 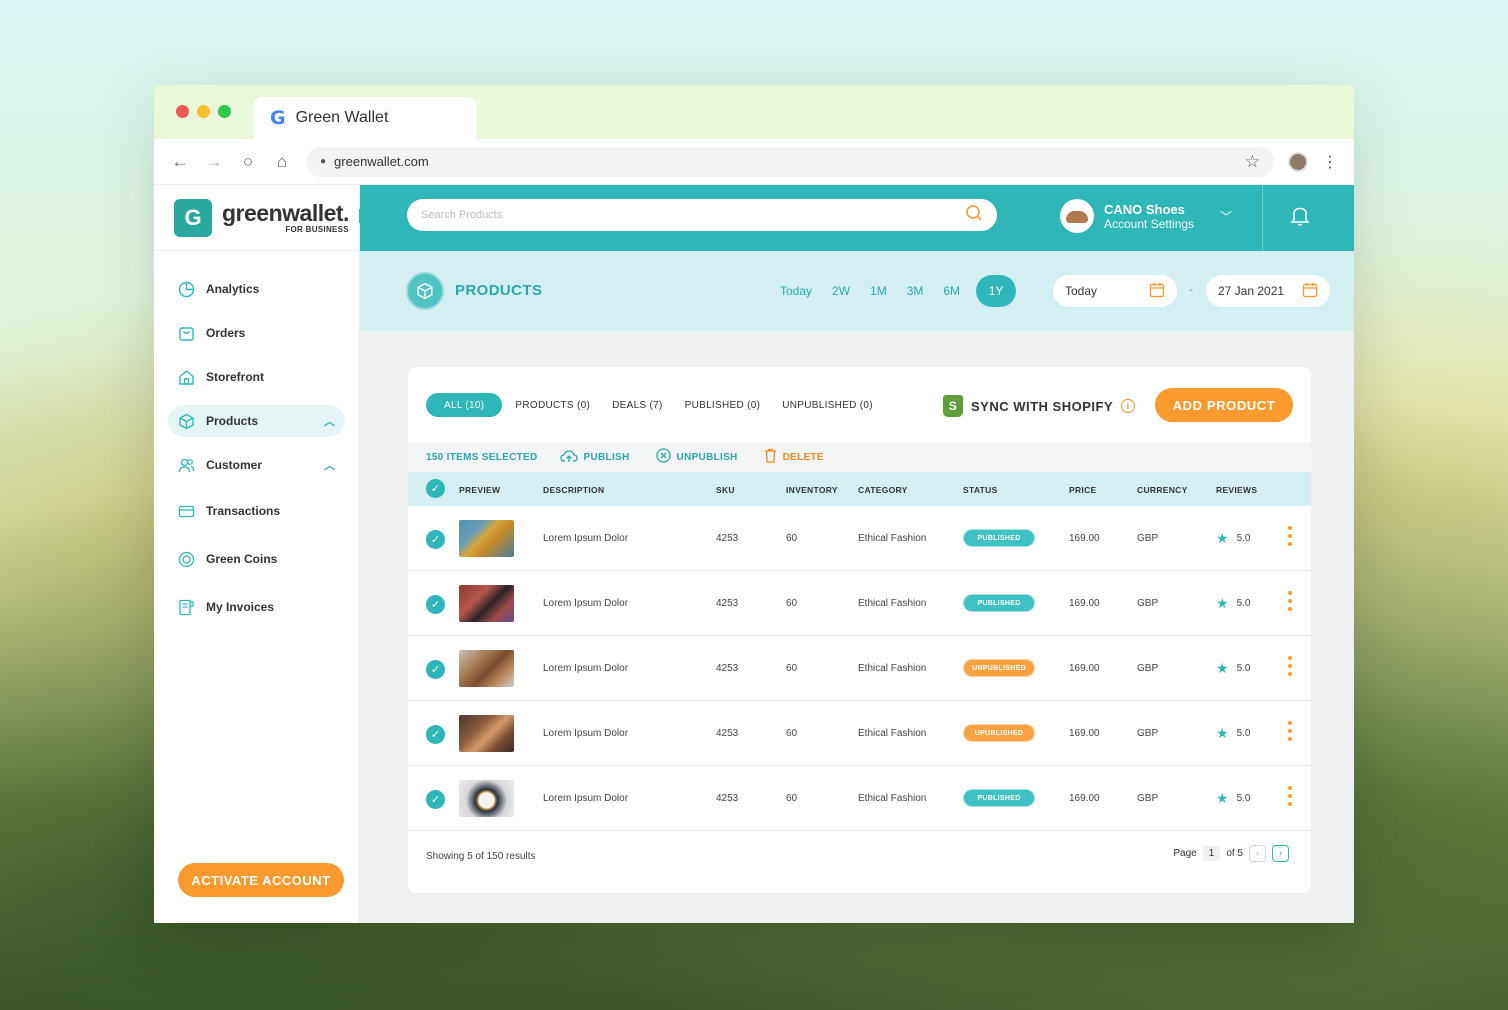 What do you see at coordinates (486, 603) in the screenshot?
I see `product-thumbnail` at bounding box center [486, 603].